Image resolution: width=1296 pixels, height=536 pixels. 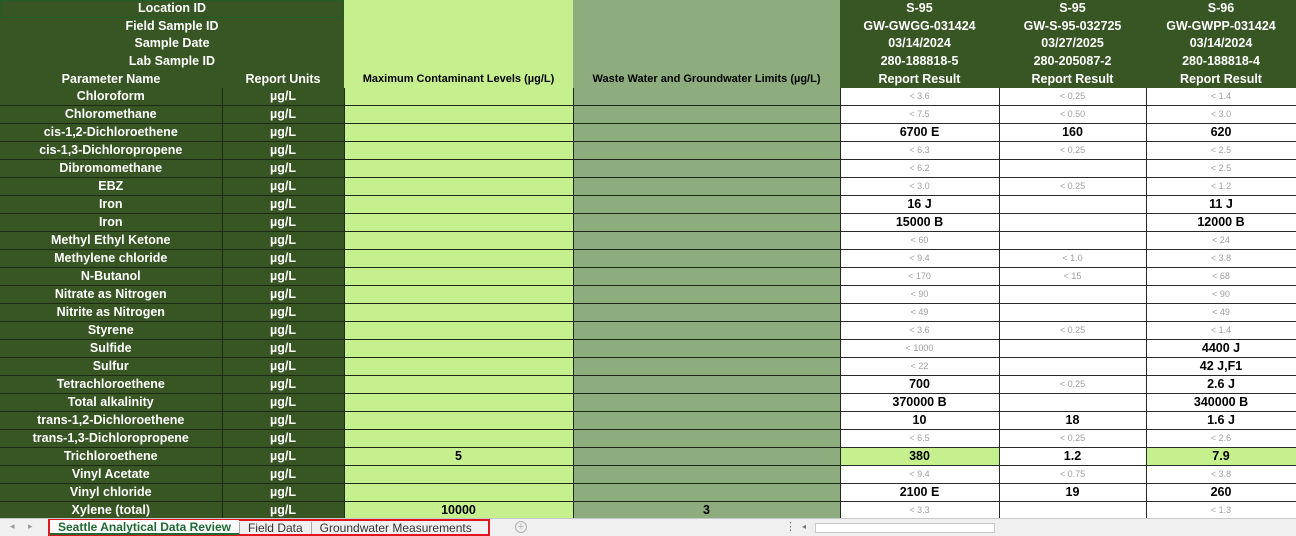 What do you see at coordinates (12, 526) in the screenshot?
I see `tab-scroll-left-icon: ◂` at bounding box center [12, 526].